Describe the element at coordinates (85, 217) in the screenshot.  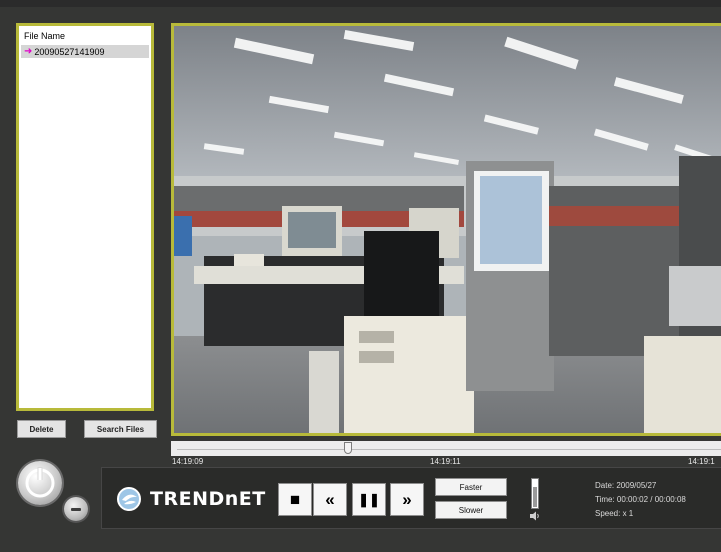
I see `file-list-panel: File Name ➜ 20090527141909` at that location.